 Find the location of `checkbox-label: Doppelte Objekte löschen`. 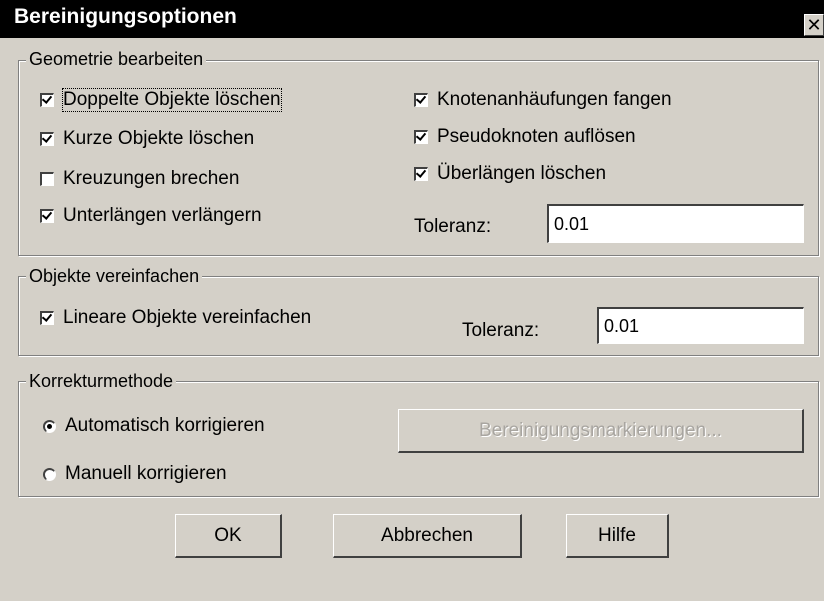

checkbox-label: Doppelte Objekte löschen is located at coordinates (172, 100).